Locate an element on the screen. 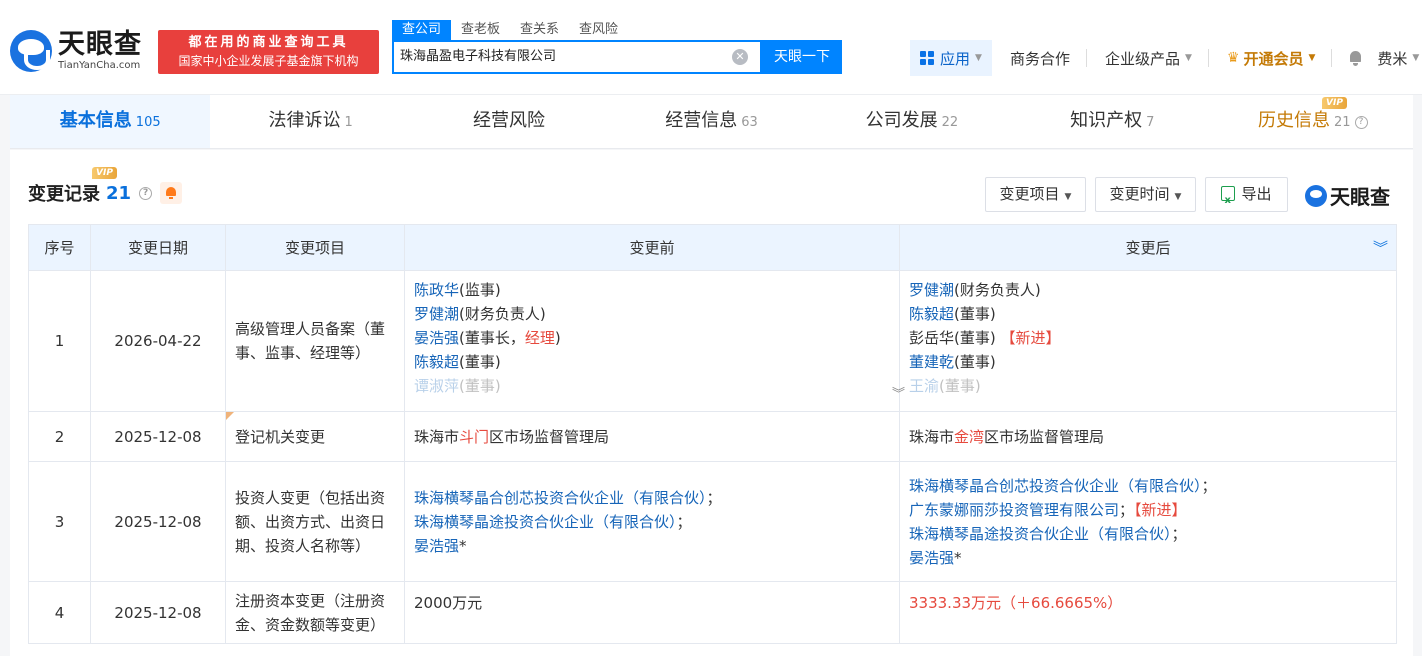  col-header-before: 变更前 is located at coordinates (652, 247).